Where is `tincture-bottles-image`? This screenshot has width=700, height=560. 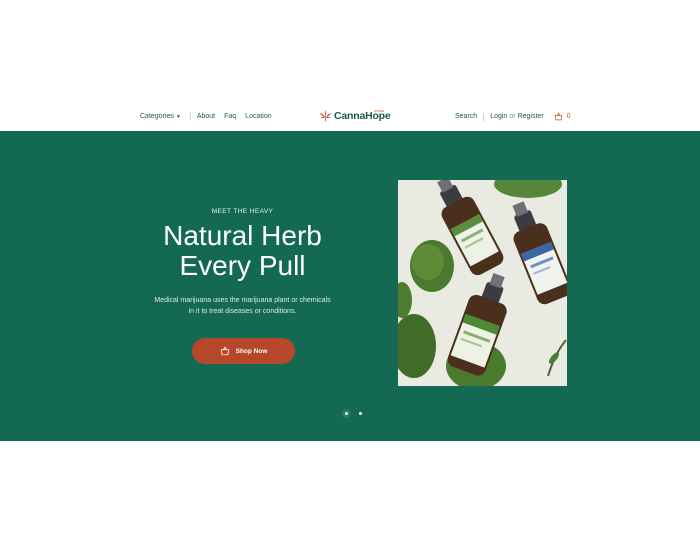
tincture-bottles-image is located at coordinates (482, 283).